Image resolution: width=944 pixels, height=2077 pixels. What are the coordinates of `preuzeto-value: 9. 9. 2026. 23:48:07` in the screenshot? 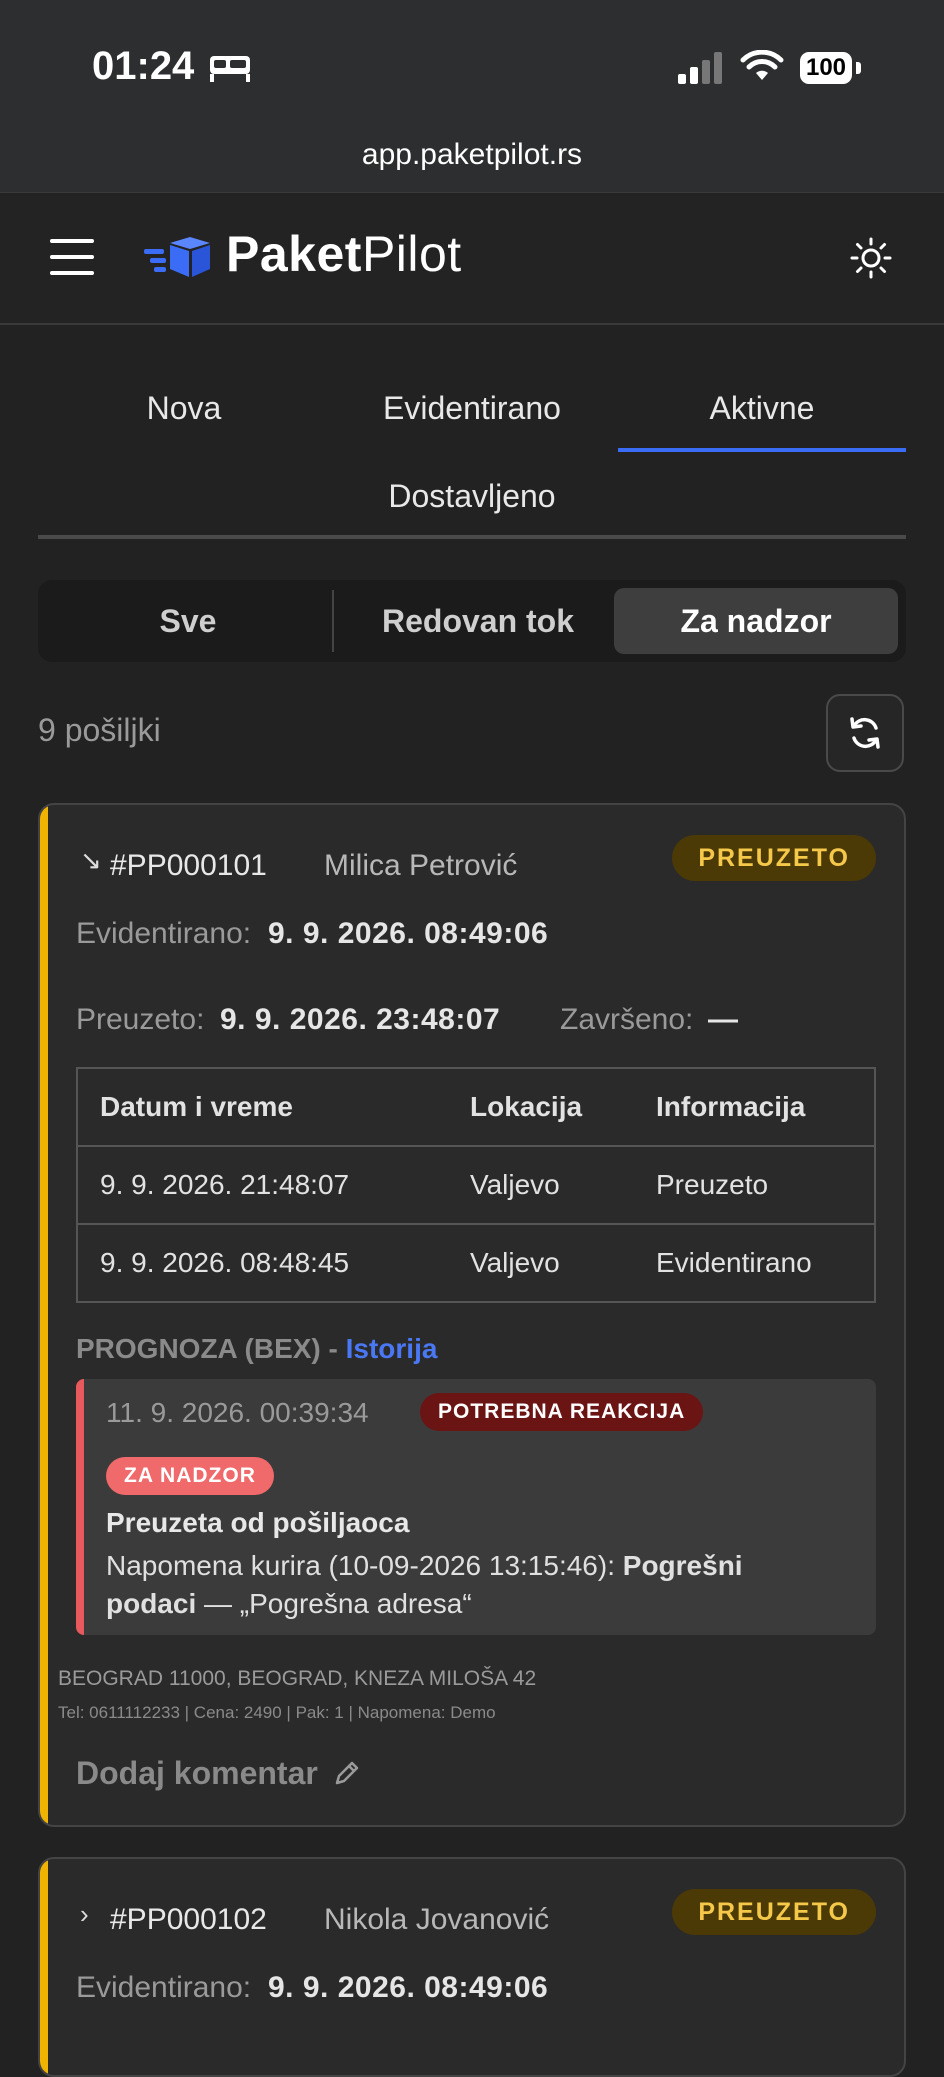 It's located at (360, 1019).